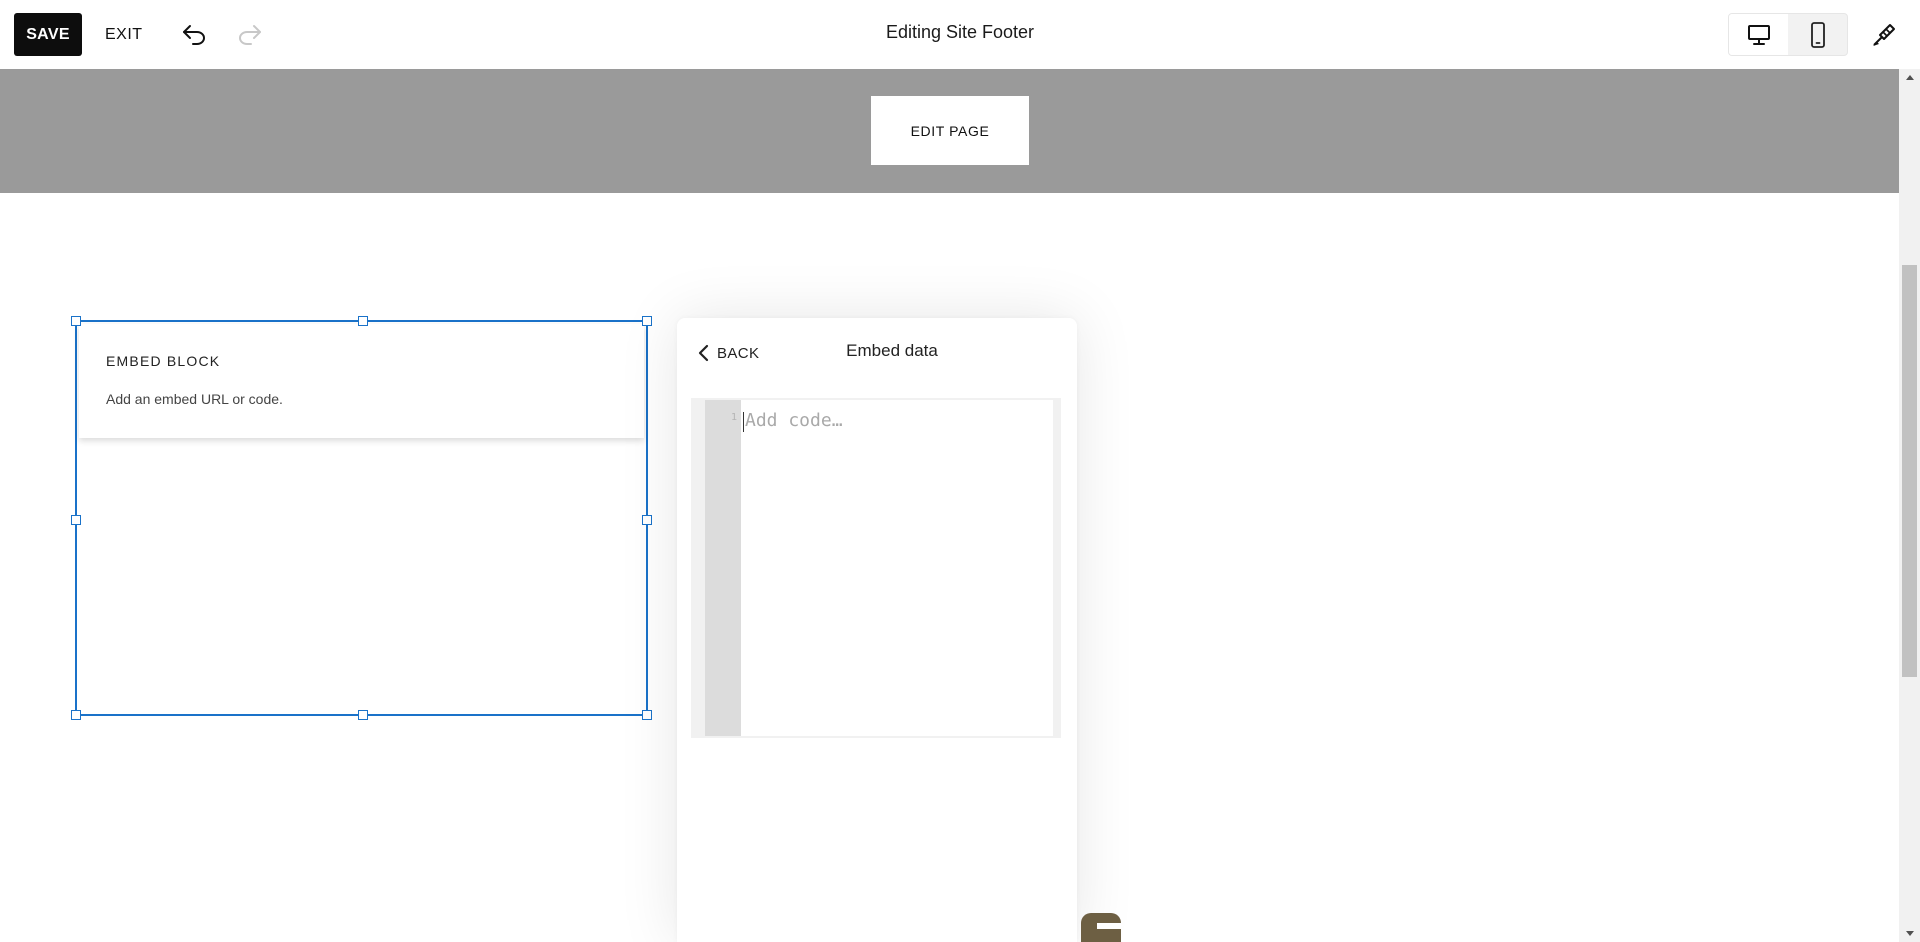  I want to click on embed-block-title: EMBED BLOCK, so click(163, 361).